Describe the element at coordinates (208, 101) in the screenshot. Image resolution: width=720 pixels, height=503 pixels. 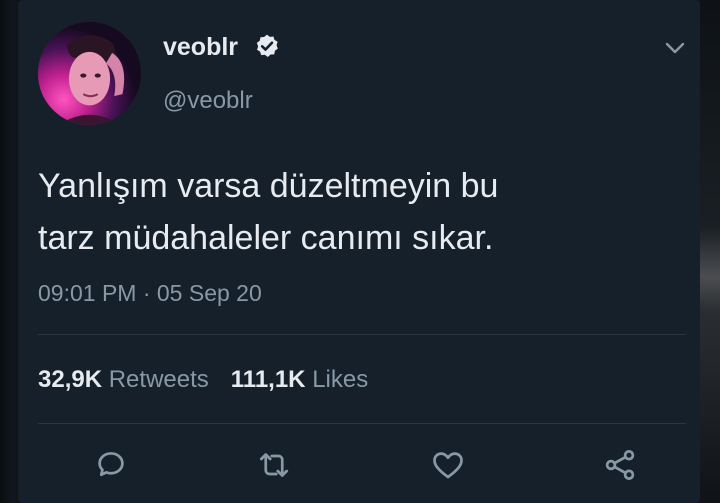
I see `user-handle: @veoblr` at that location.